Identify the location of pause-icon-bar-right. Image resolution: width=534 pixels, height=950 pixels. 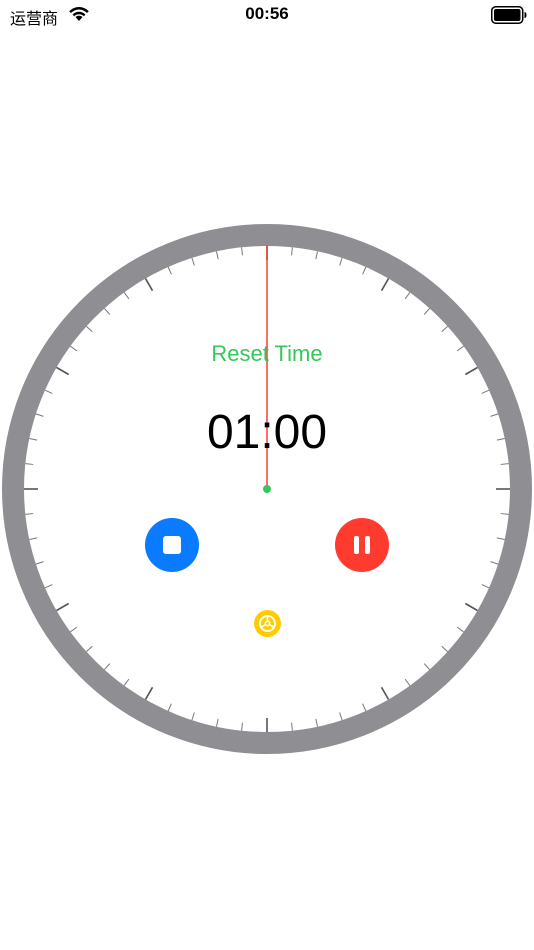
(367, 545).